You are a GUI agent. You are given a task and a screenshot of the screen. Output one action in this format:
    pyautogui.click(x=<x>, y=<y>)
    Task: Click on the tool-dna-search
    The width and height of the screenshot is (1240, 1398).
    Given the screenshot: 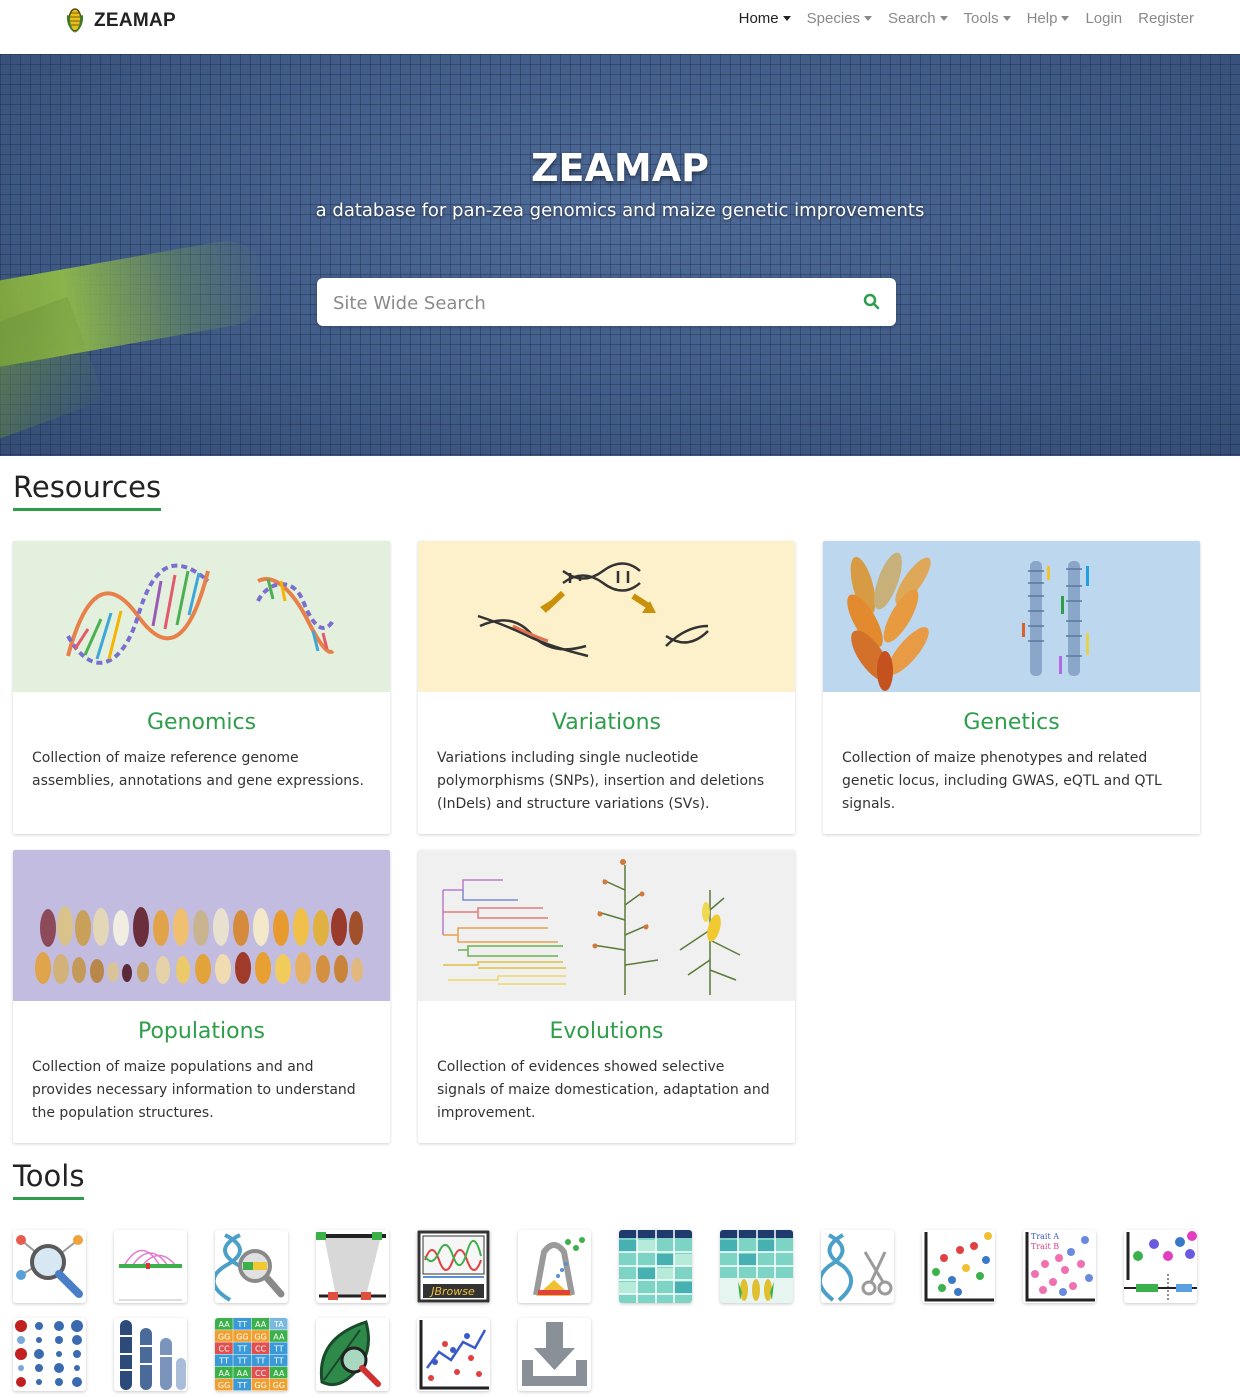 What is the action you would take?
    pyautogui.click(x=251, y=1266)
    